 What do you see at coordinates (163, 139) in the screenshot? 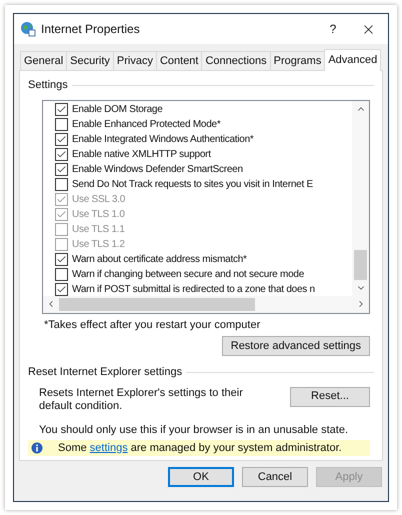
I see `setting-label: Enable Integrated Windows Authentication*` at bounding box center [163, 139].